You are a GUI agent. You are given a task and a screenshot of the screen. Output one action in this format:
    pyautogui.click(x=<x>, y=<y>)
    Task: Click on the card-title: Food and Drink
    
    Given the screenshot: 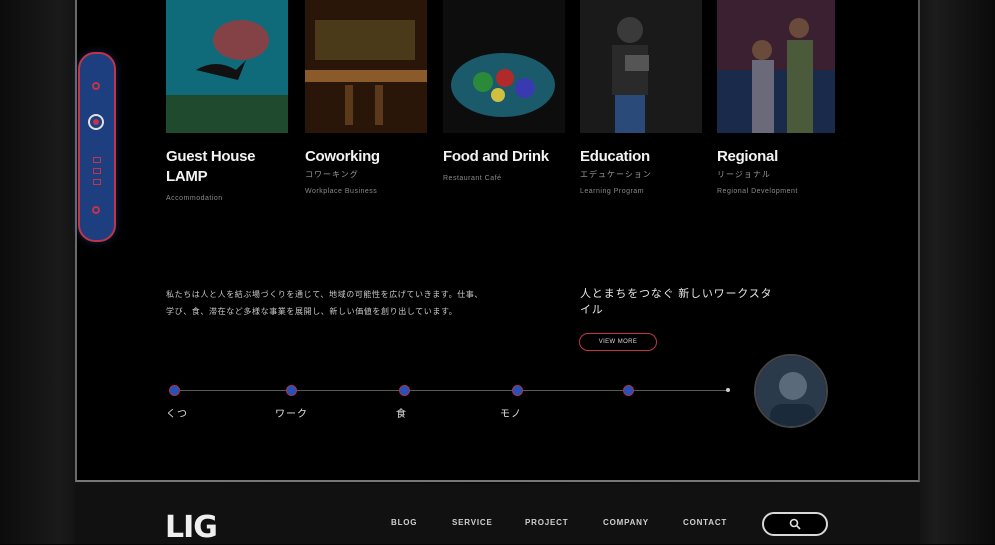 What is the action you would take?
    pyautogui.click(x=496, y=156)
    